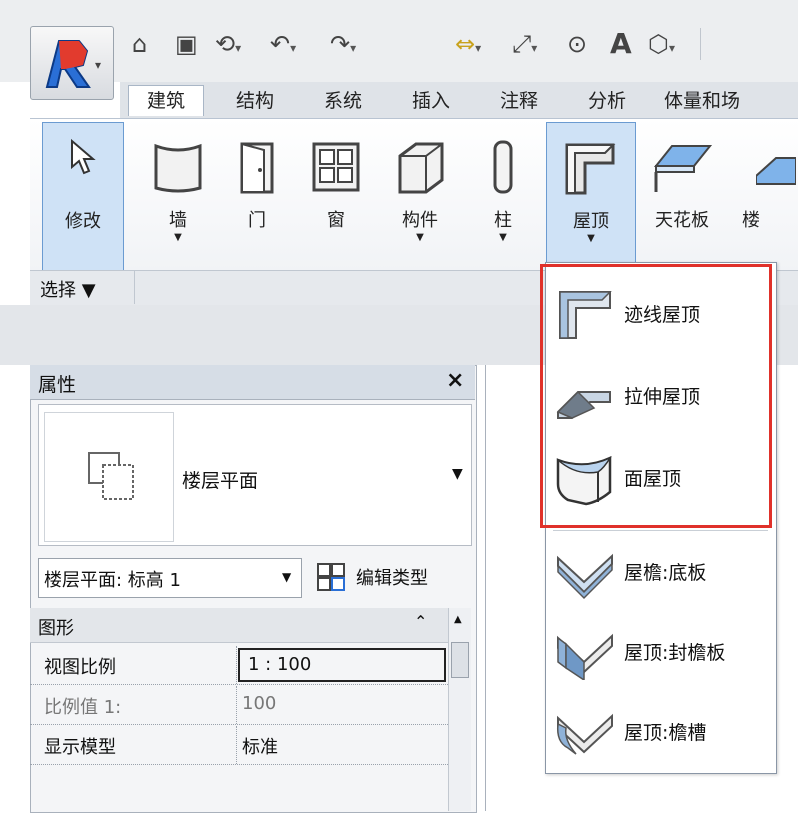  I want to click on floor-label: 楼, so click(751, 220).